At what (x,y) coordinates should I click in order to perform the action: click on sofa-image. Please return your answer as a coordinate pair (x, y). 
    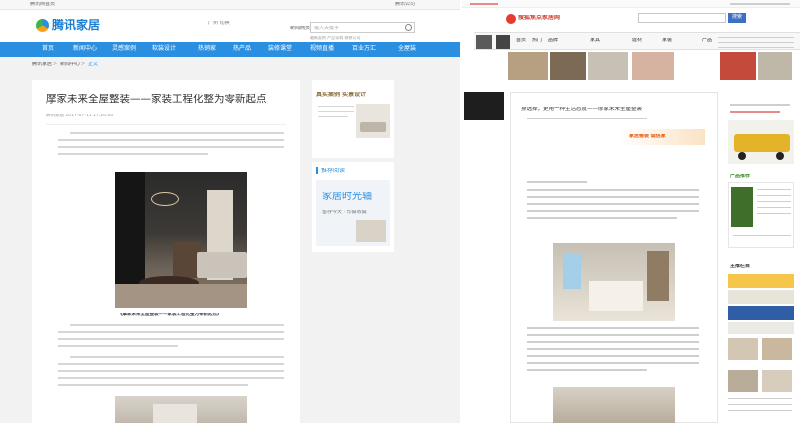
    Looking at the image, I should click on (373, 121).